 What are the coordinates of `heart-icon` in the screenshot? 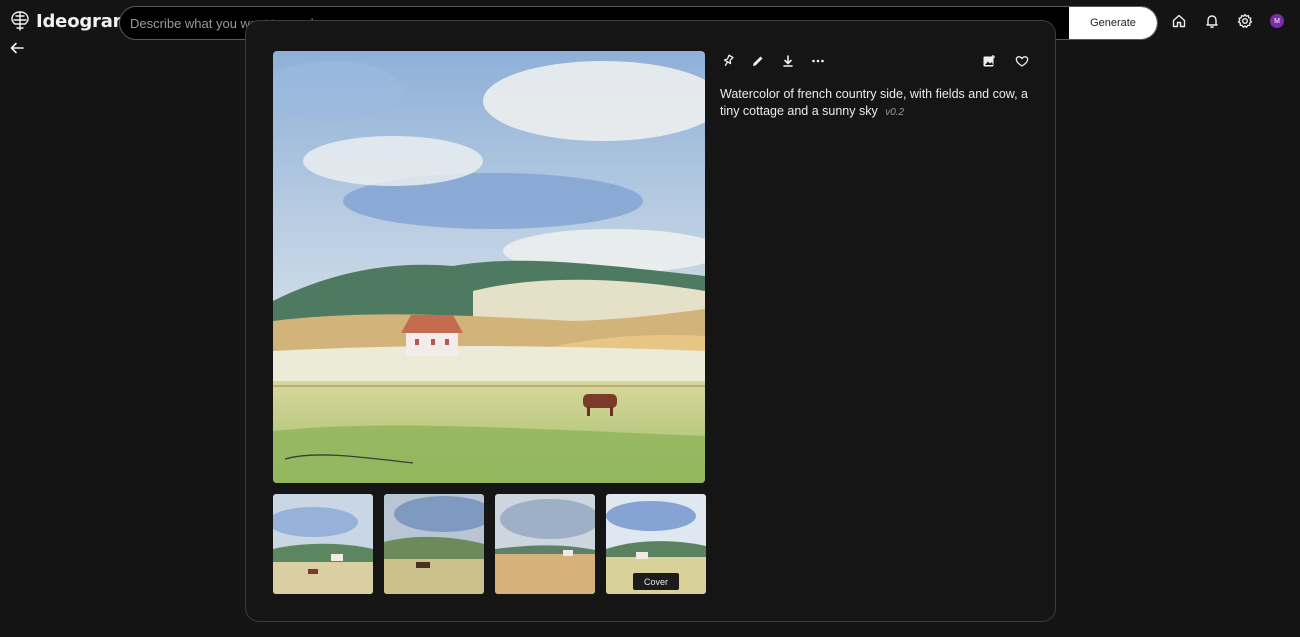 It's located at (1022, 61).